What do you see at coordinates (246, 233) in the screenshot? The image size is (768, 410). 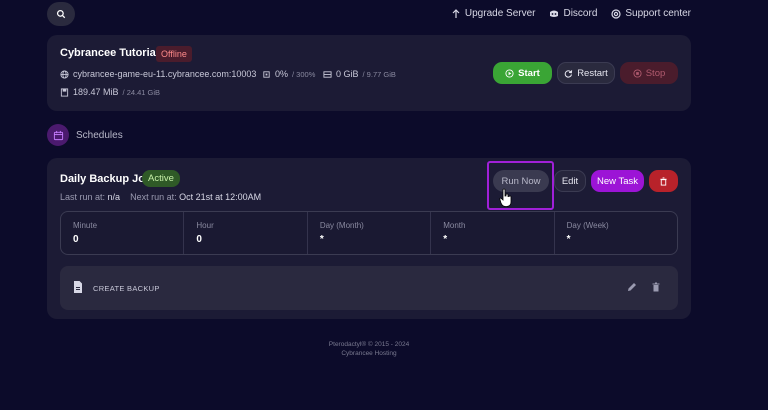 I see `cron-hour: Hour 0` at bounding box center [246, 233].